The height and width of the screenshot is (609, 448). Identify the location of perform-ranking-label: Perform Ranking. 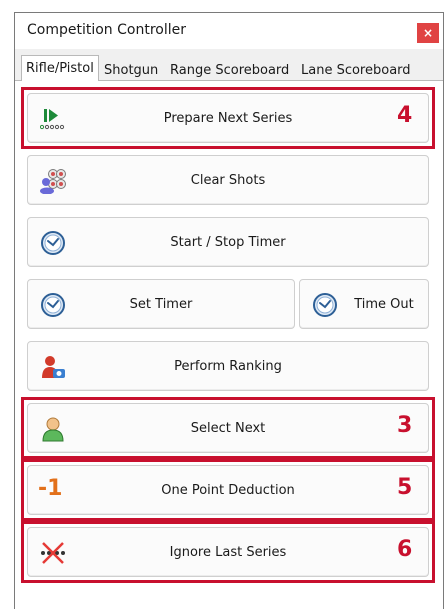
(228, 366).